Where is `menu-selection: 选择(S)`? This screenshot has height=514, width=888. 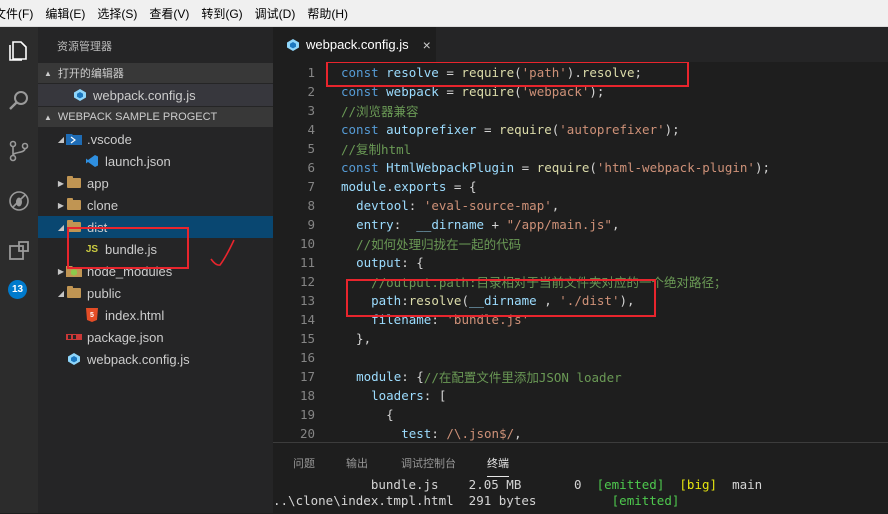
menu-selection: 选择(S) is located at coordinates (117, 13).